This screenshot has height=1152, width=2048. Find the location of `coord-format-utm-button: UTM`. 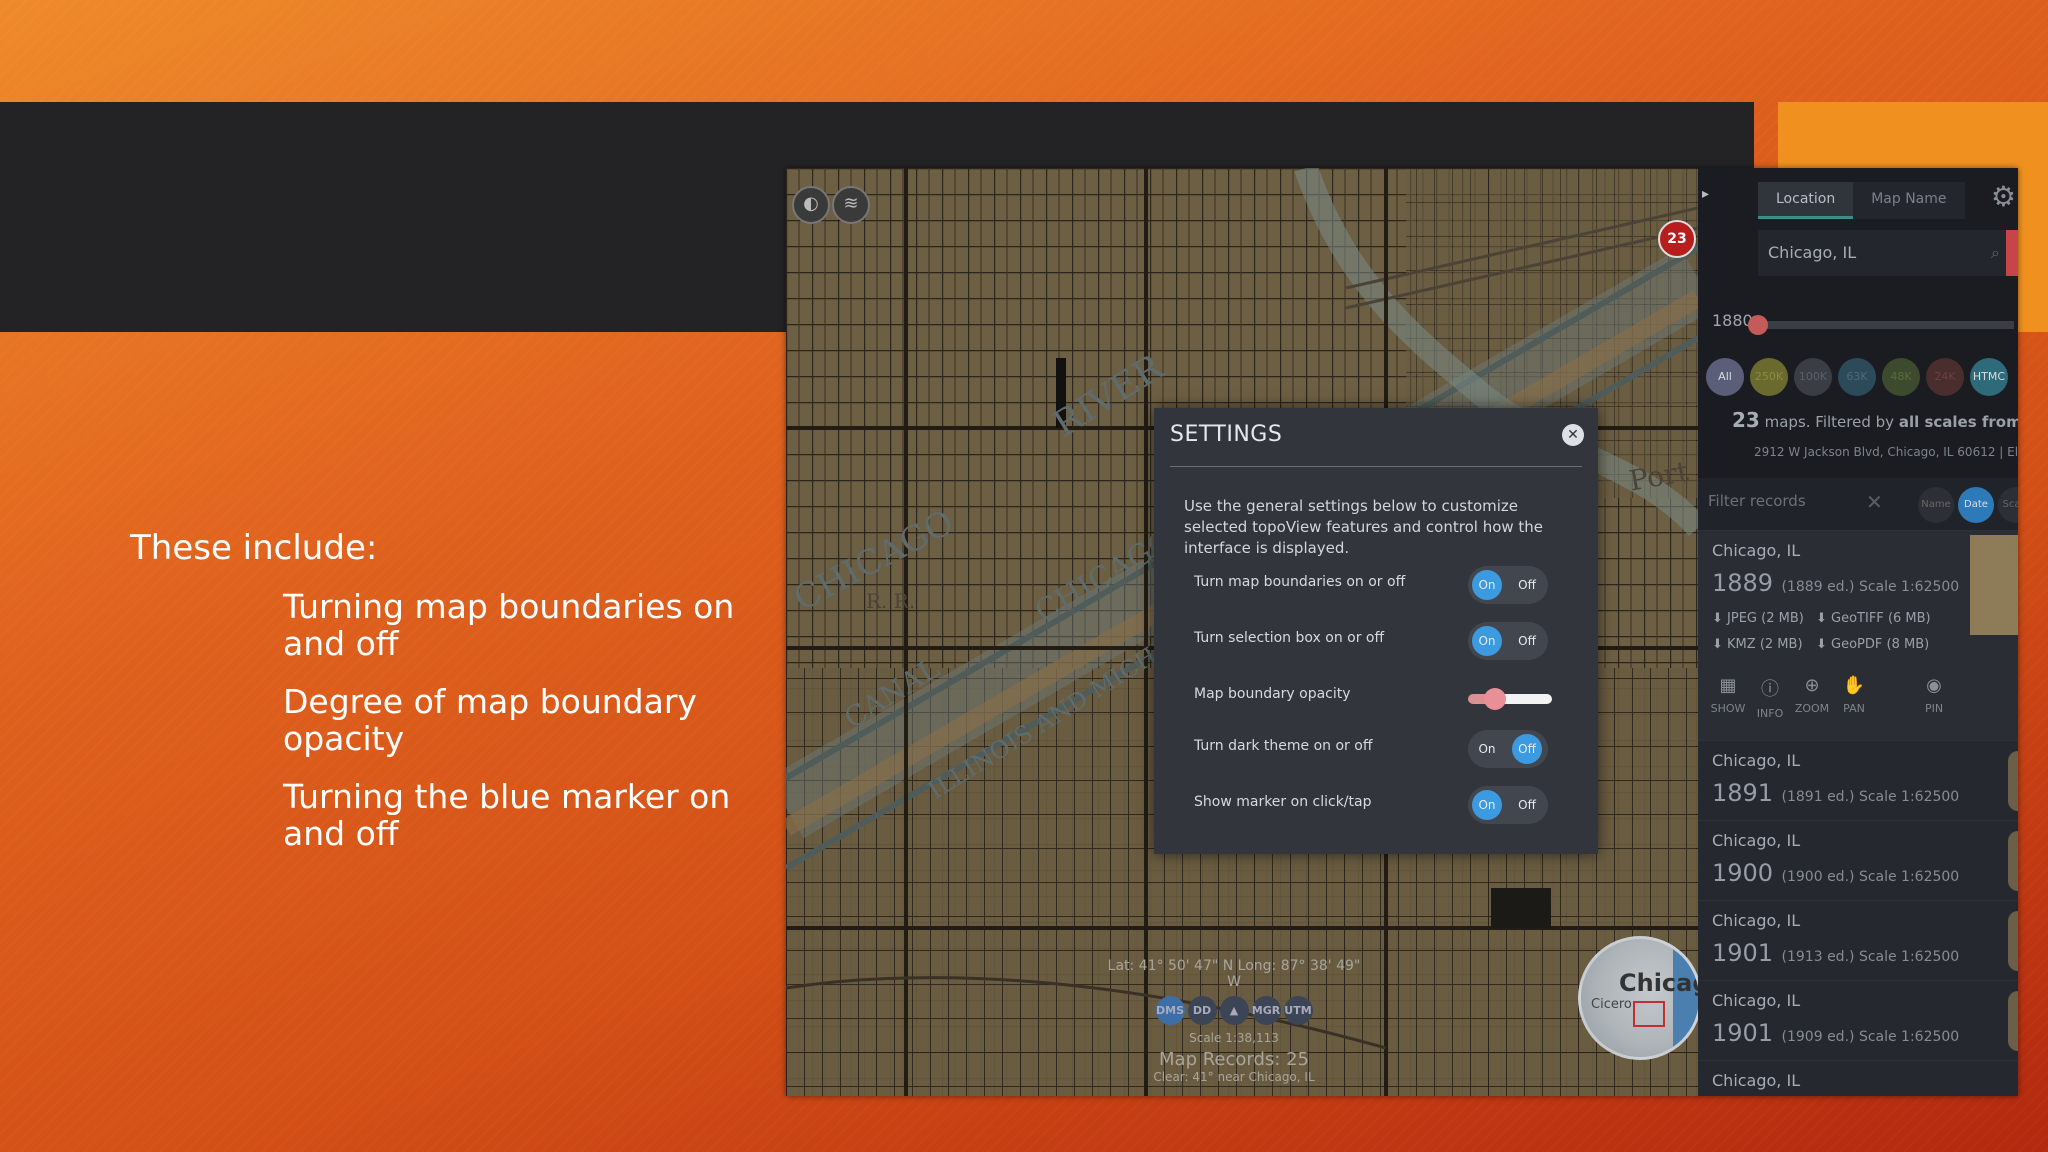

coord-format-utm-button: UTM is located at coordinates (1298, 1010).